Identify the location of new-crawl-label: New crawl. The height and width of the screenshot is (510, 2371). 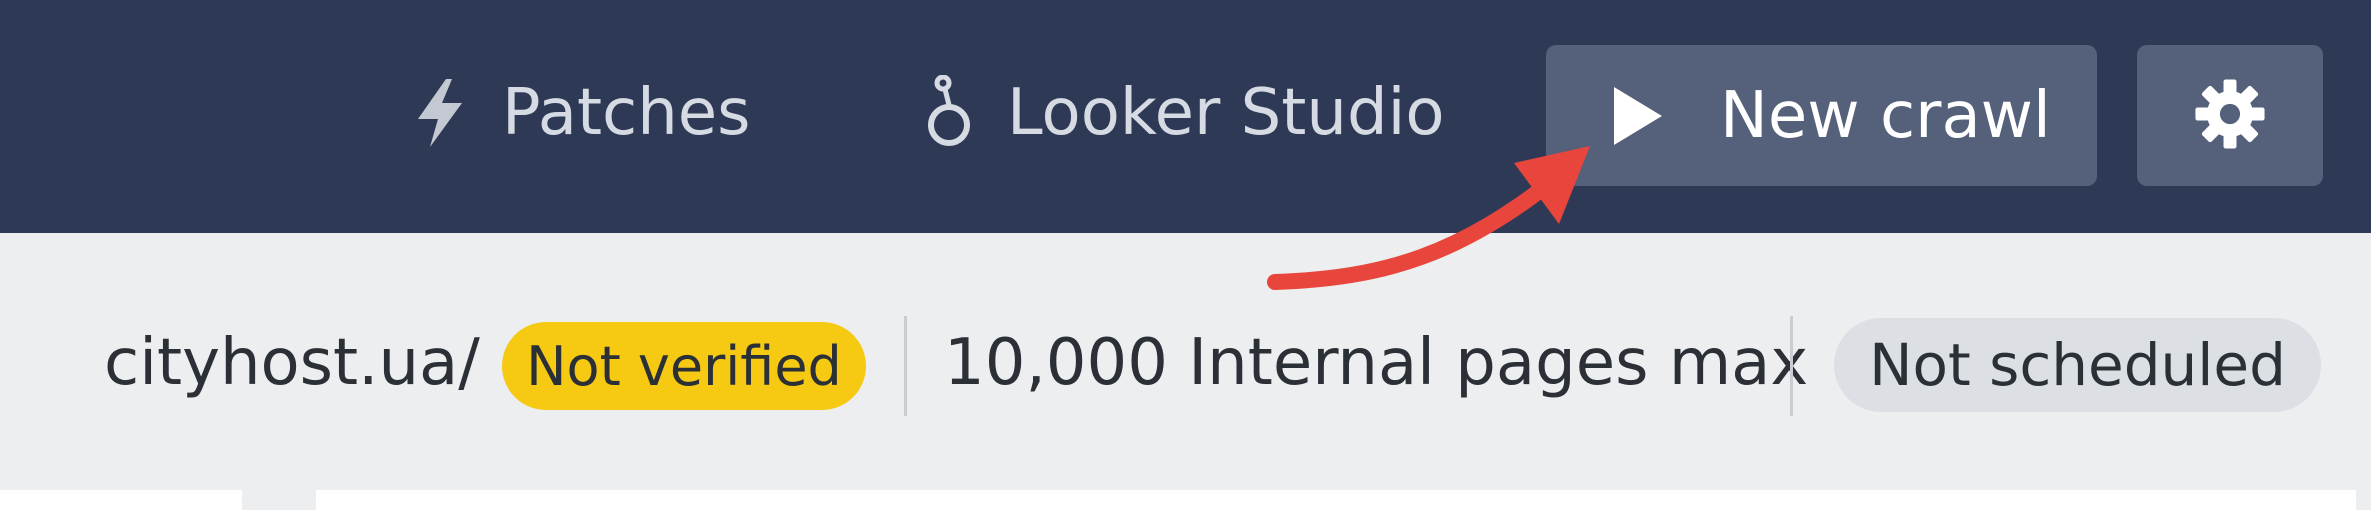
(1885, 115).